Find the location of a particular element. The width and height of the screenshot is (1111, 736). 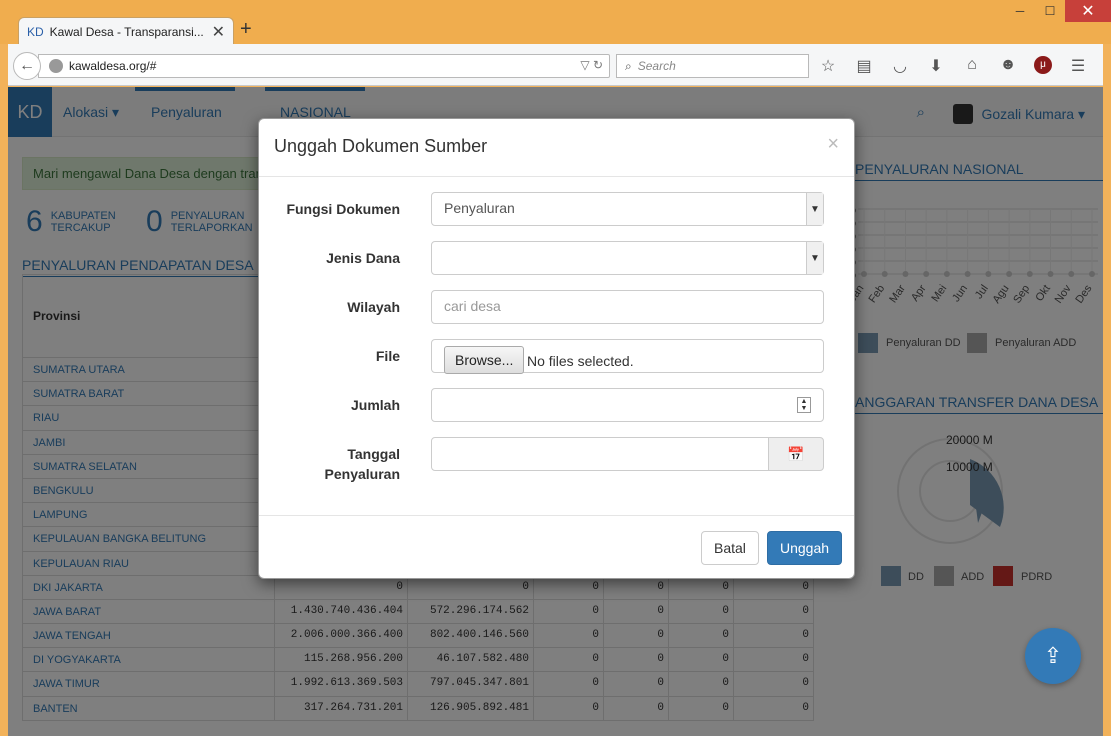

url-bar: kawaldesa.org/# ▽ ↻ is located at coordinates (324, 66).